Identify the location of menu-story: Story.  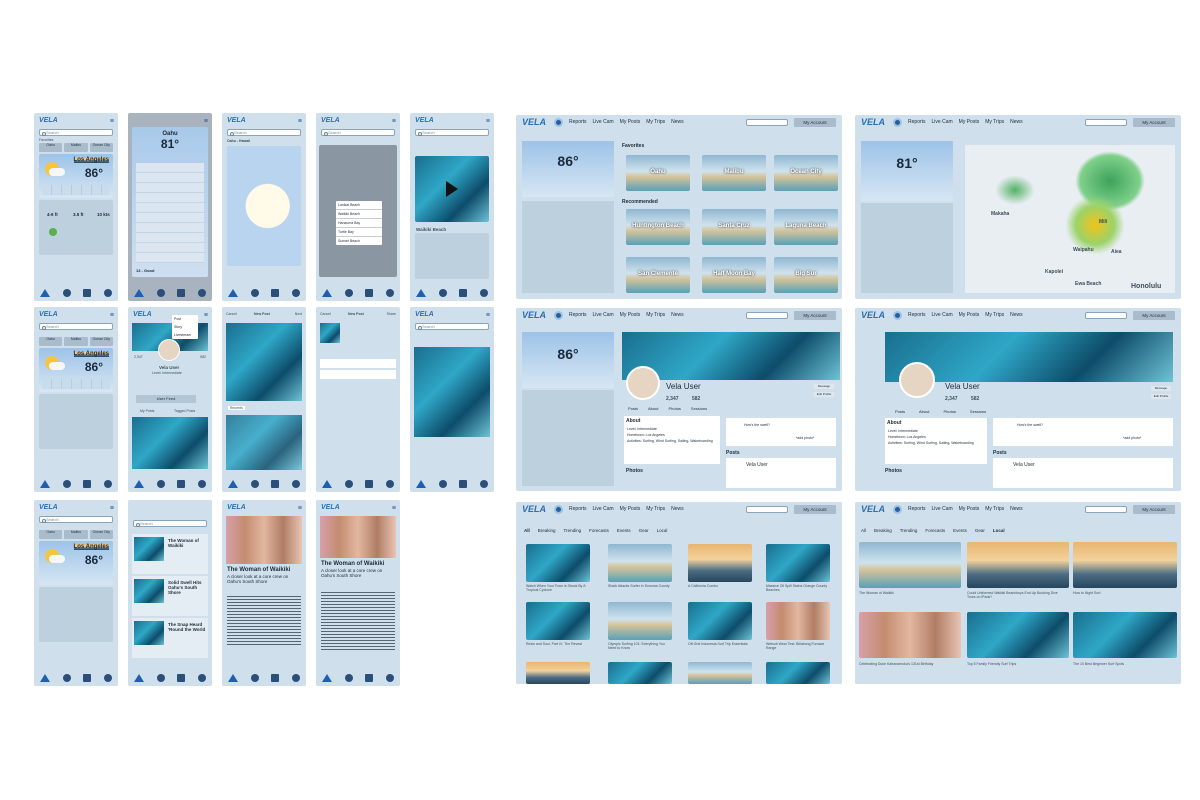
(185, 327).